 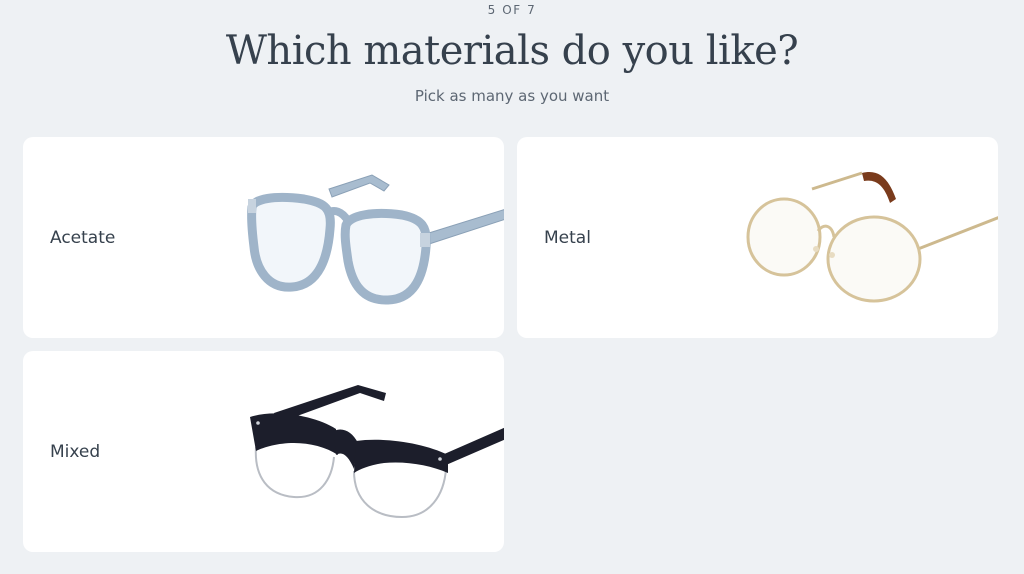 I want to click on option-label-mixed: Mixed, so click(x=75, y=451).